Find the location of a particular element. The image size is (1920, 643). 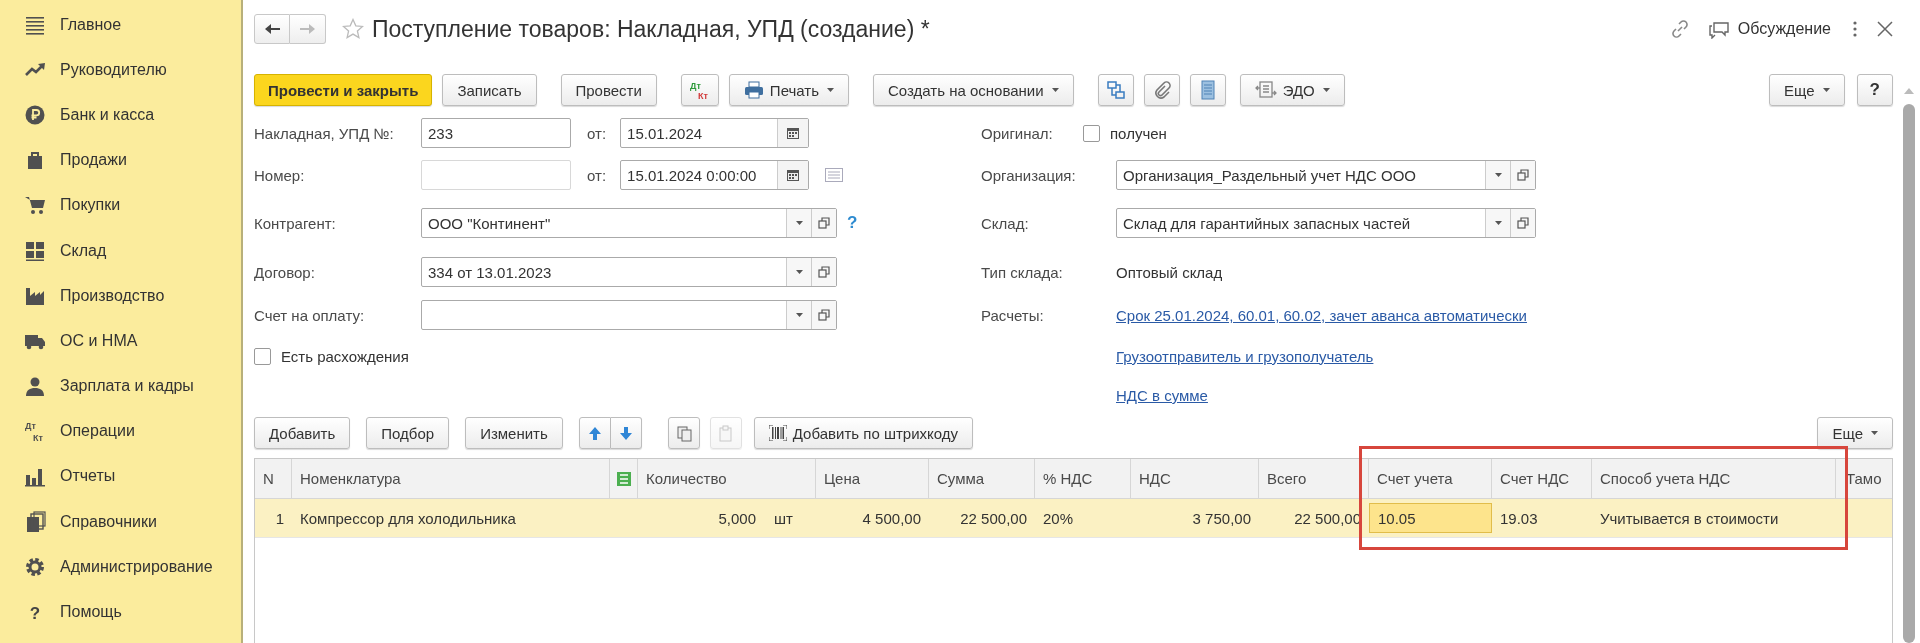

post-and-close-button: Провести и закрыть is located at coordinates (343, 90).